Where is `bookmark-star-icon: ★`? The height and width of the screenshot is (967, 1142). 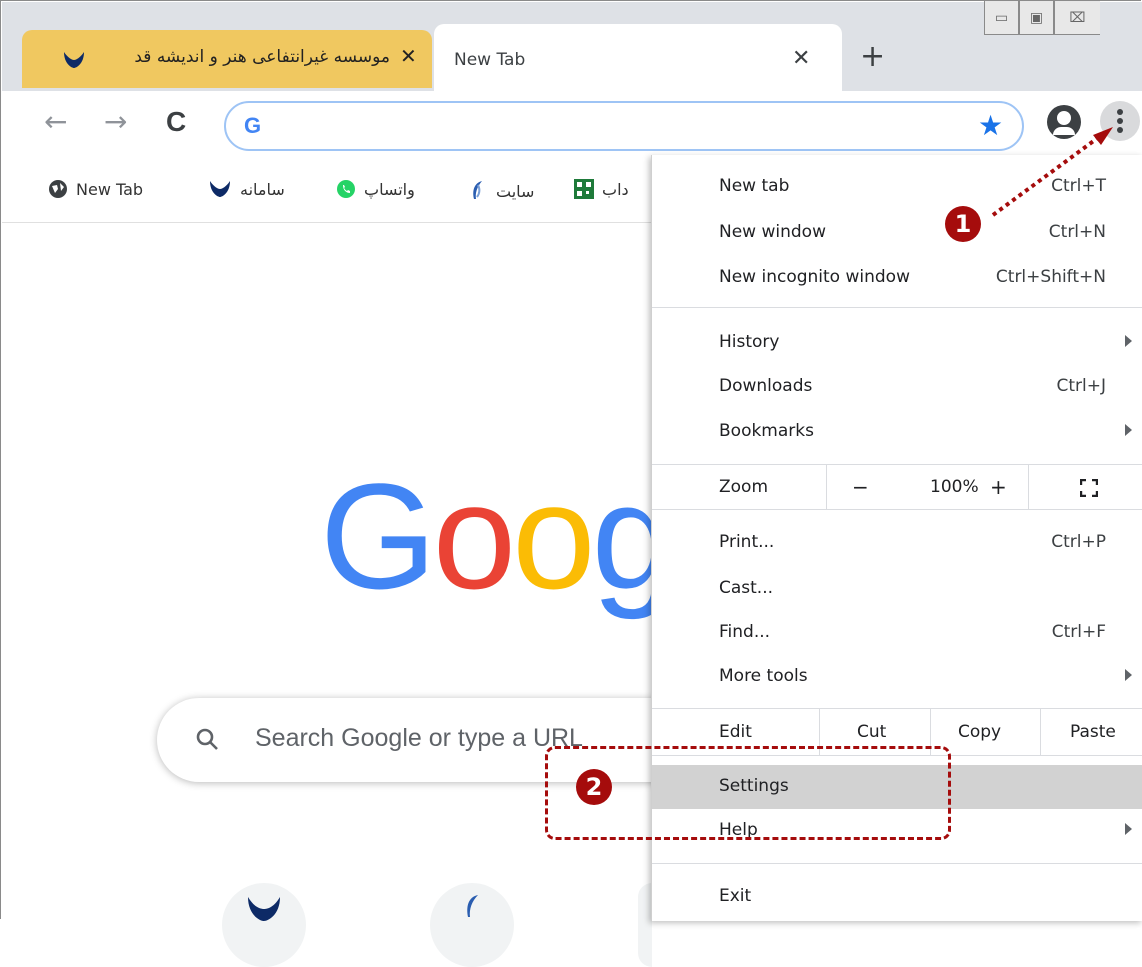 bookmark-star-icon: ★ is located at coordinates (990, 125).